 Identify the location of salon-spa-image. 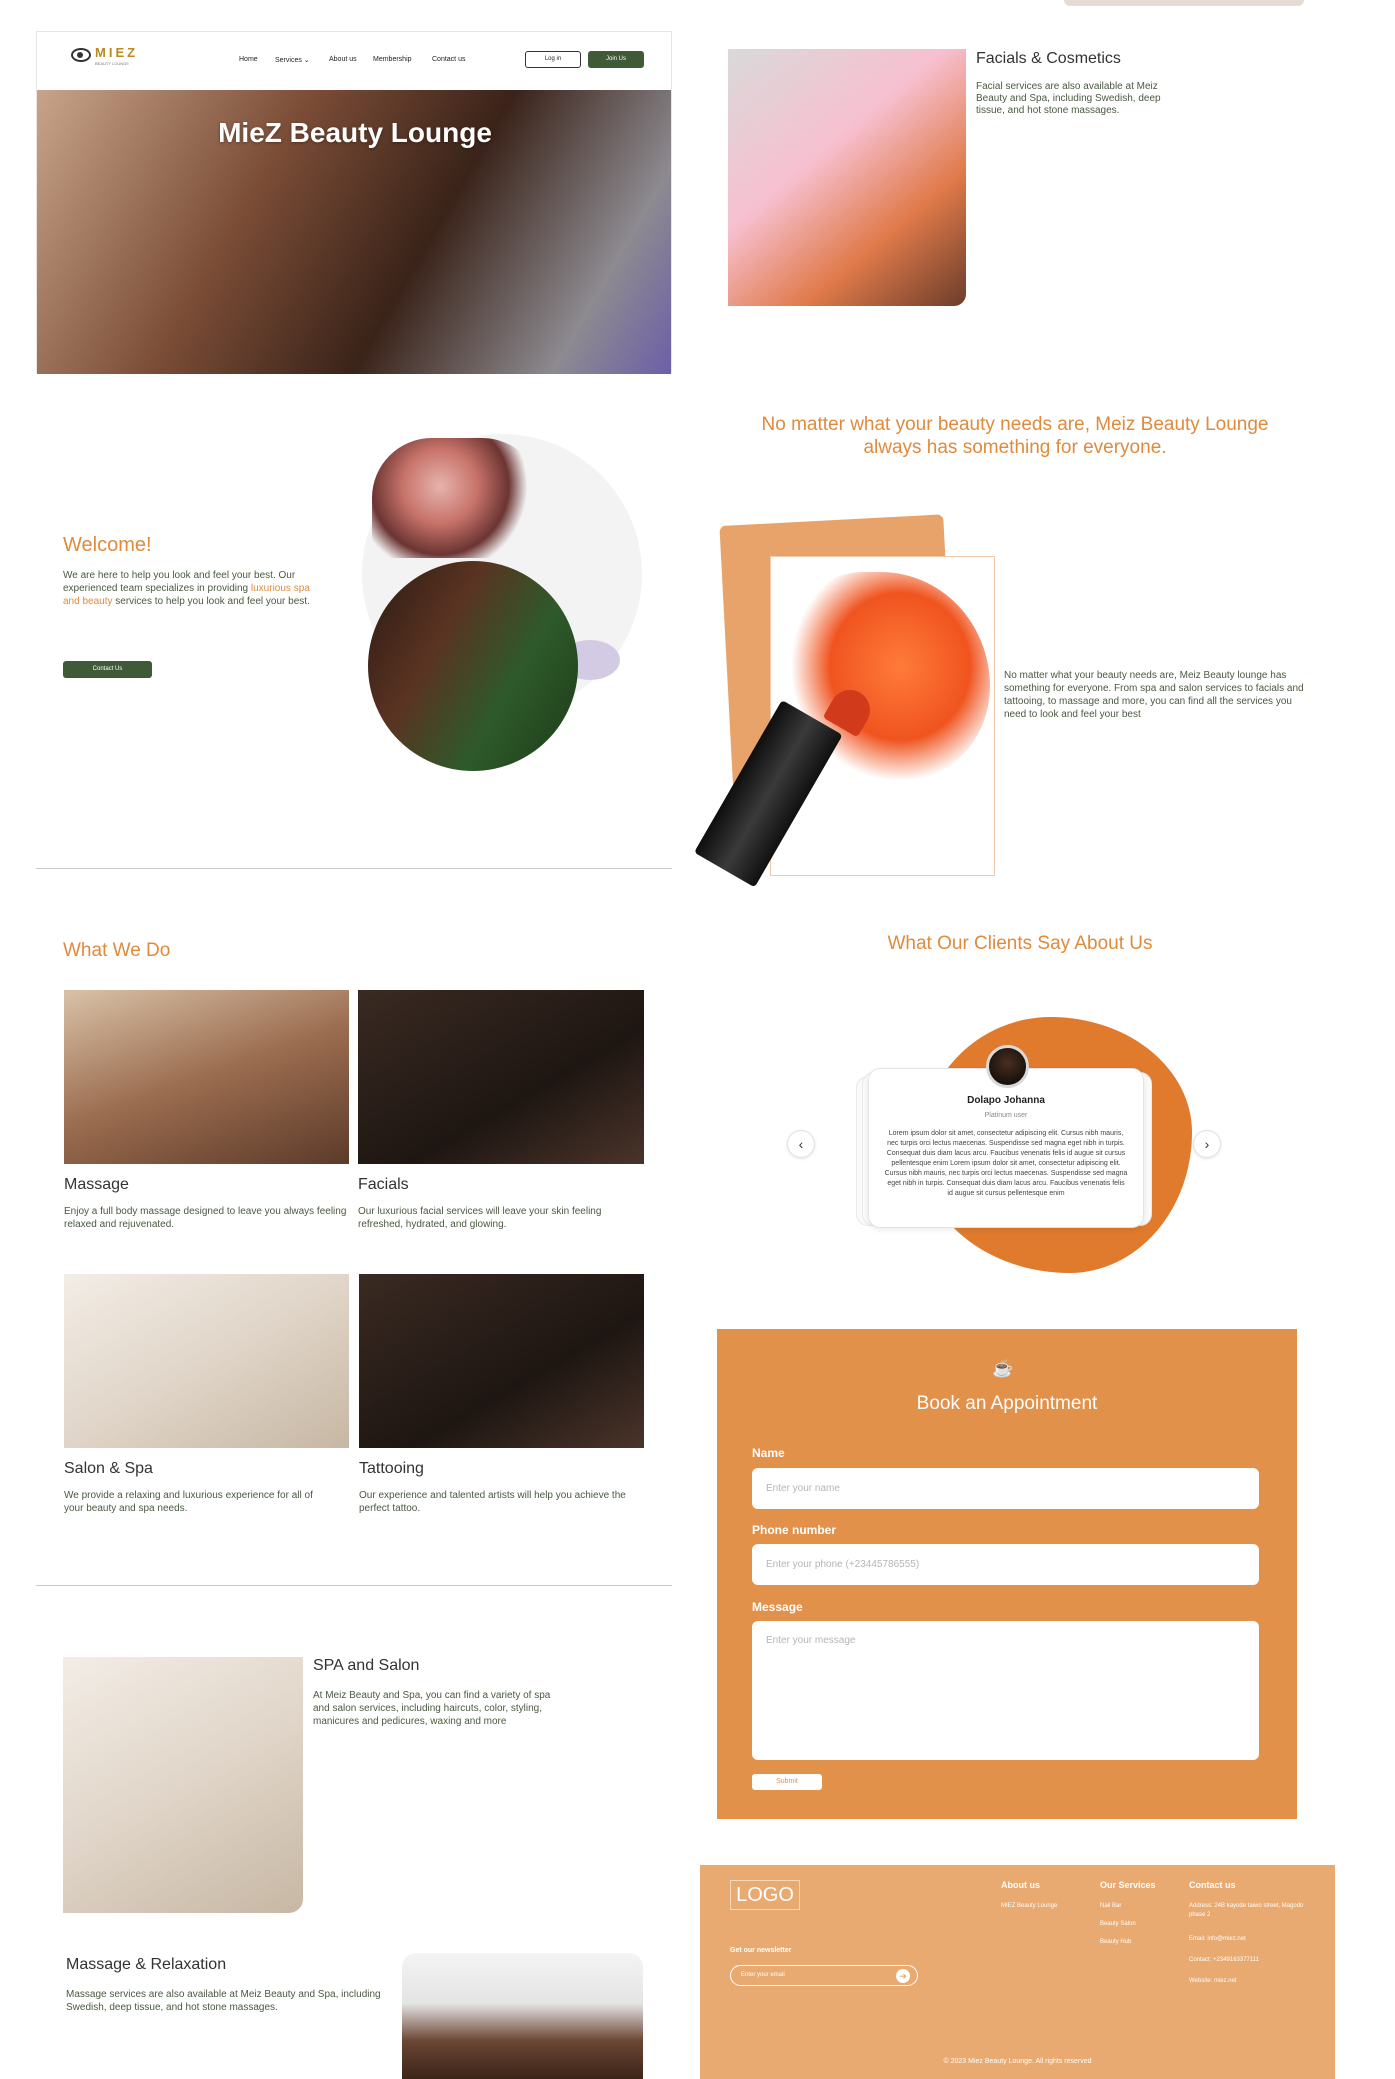
(206, 1361).